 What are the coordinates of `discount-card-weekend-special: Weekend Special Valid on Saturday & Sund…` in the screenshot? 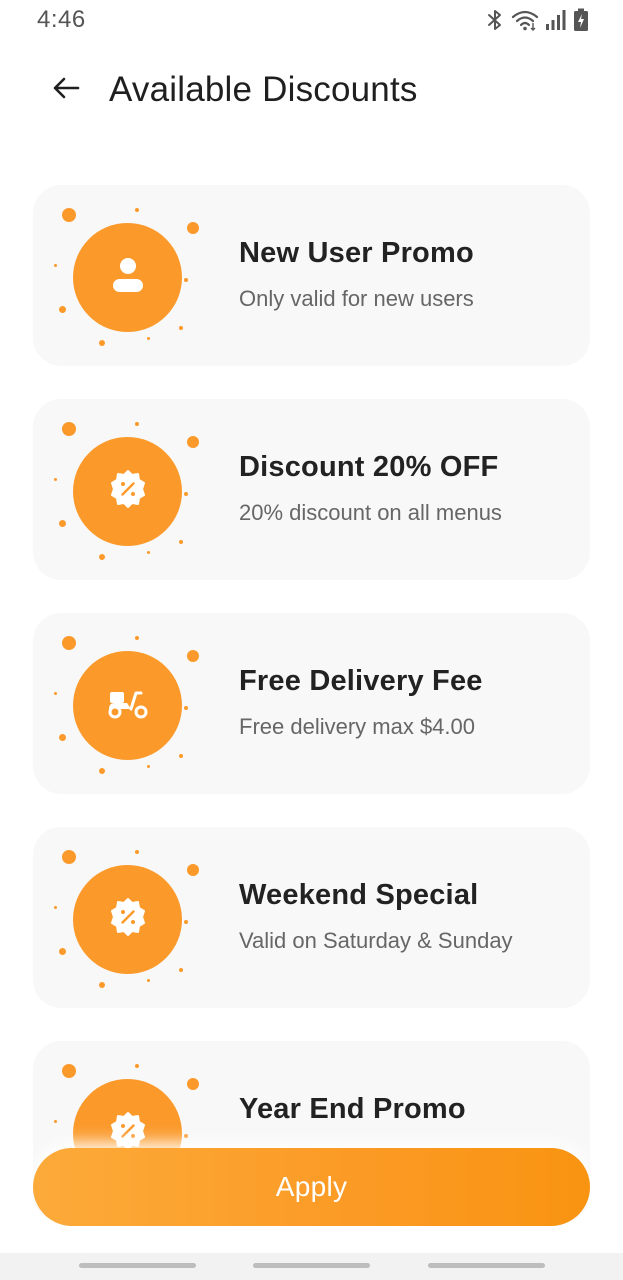 It's located at (311, 917).